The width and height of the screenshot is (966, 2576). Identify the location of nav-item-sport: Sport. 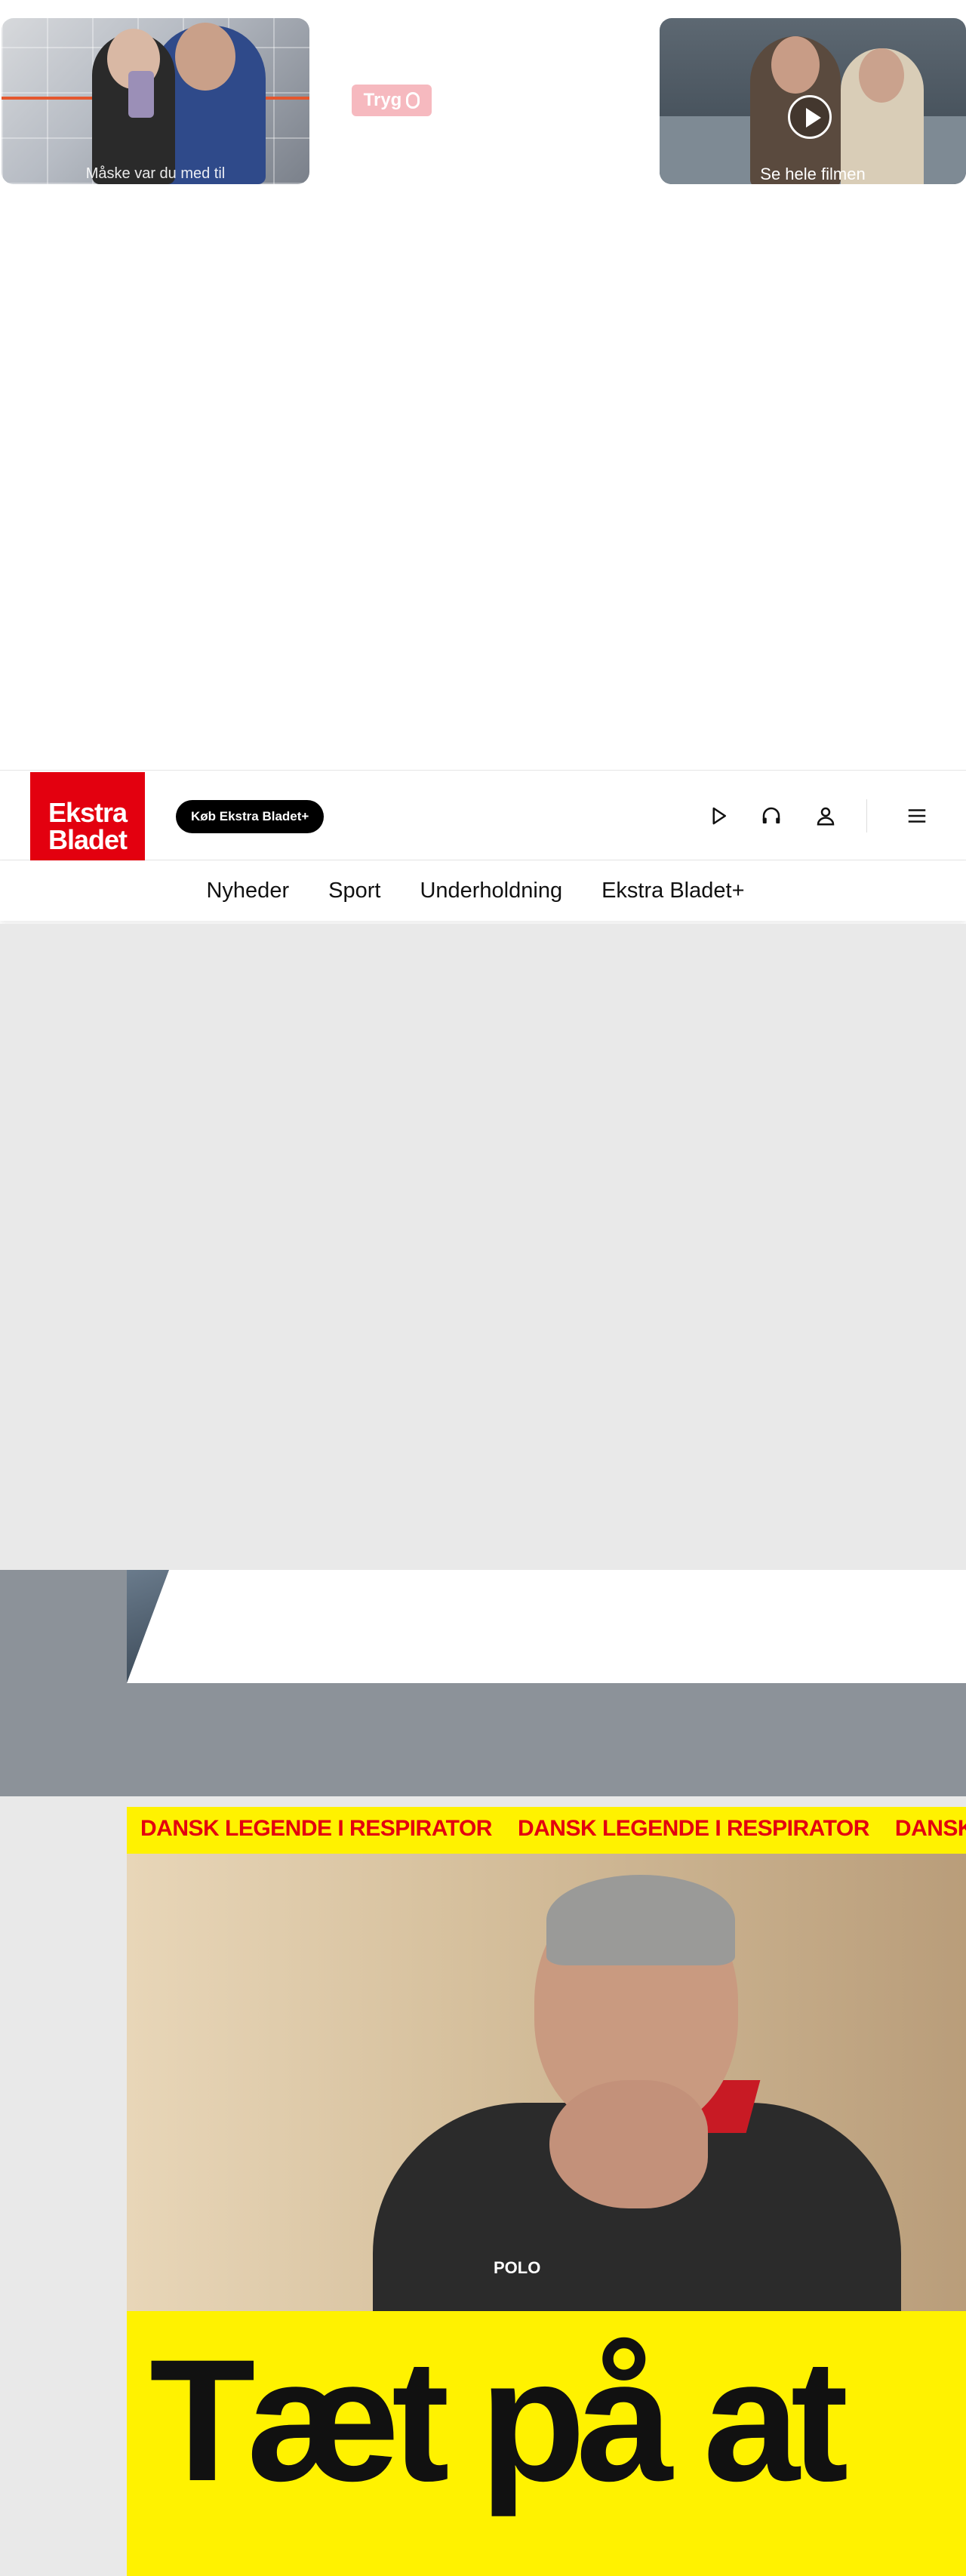
(354, 891).